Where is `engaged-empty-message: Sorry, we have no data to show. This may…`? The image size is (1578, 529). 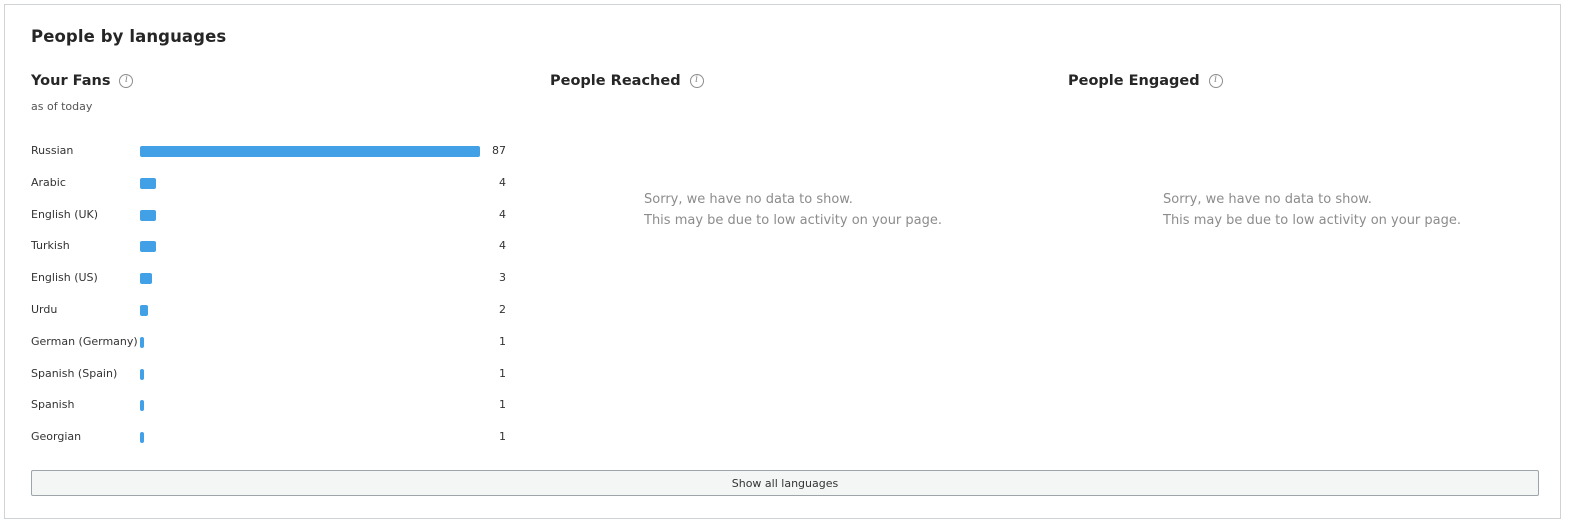 engaged-empty-message: Sorry, we have no data to show. This may… is located at coordinates (1312, 210).